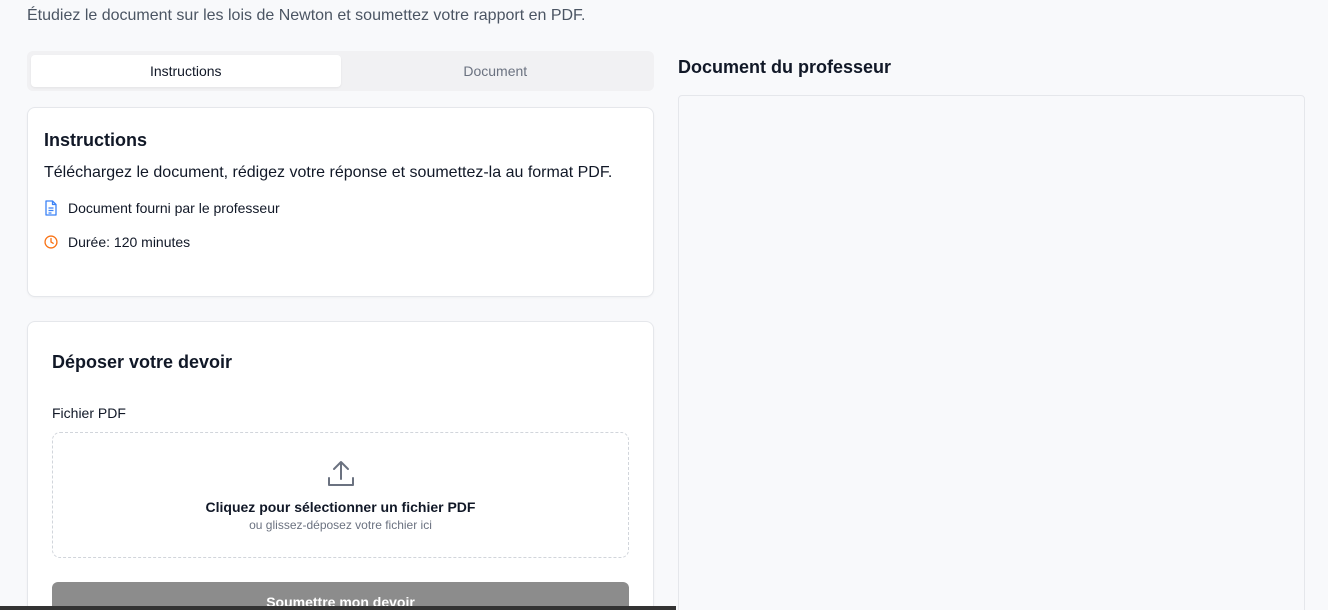 The image size is (1328, 610). I want to click on dropzone-sub-text: ou glissez-déposez votre fichier ici, so click(340, 524).